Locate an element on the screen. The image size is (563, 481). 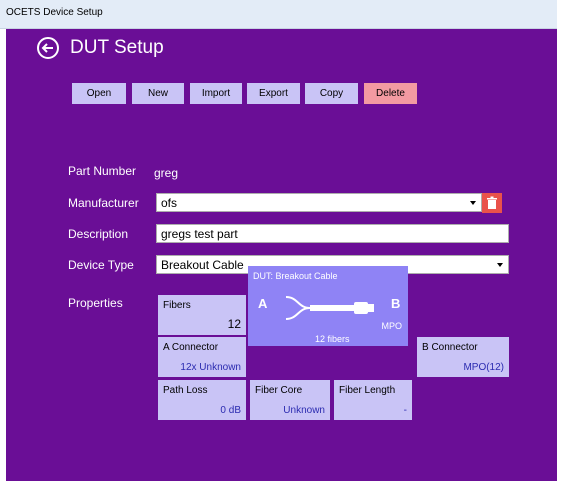
fiber-length-value: - is located at coordinates (405, 410).